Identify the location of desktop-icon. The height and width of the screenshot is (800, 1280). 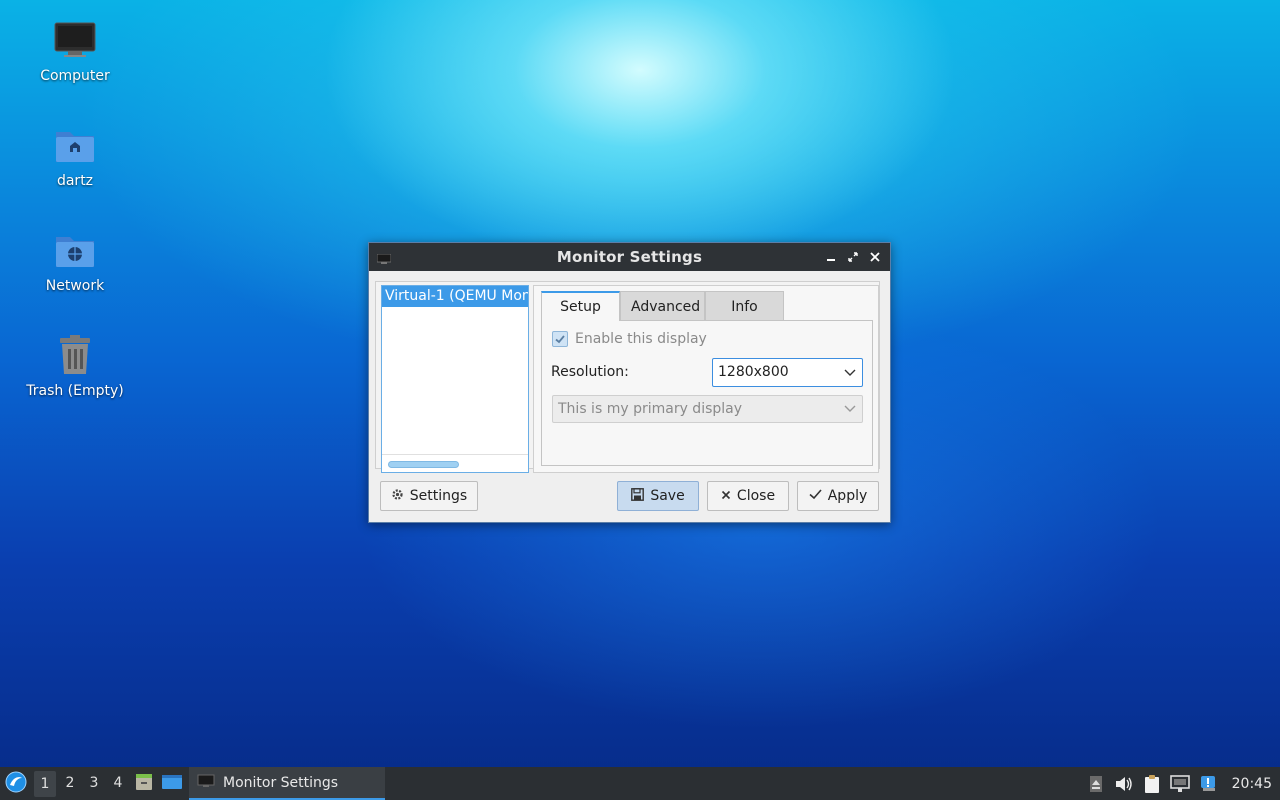
(172, 784).